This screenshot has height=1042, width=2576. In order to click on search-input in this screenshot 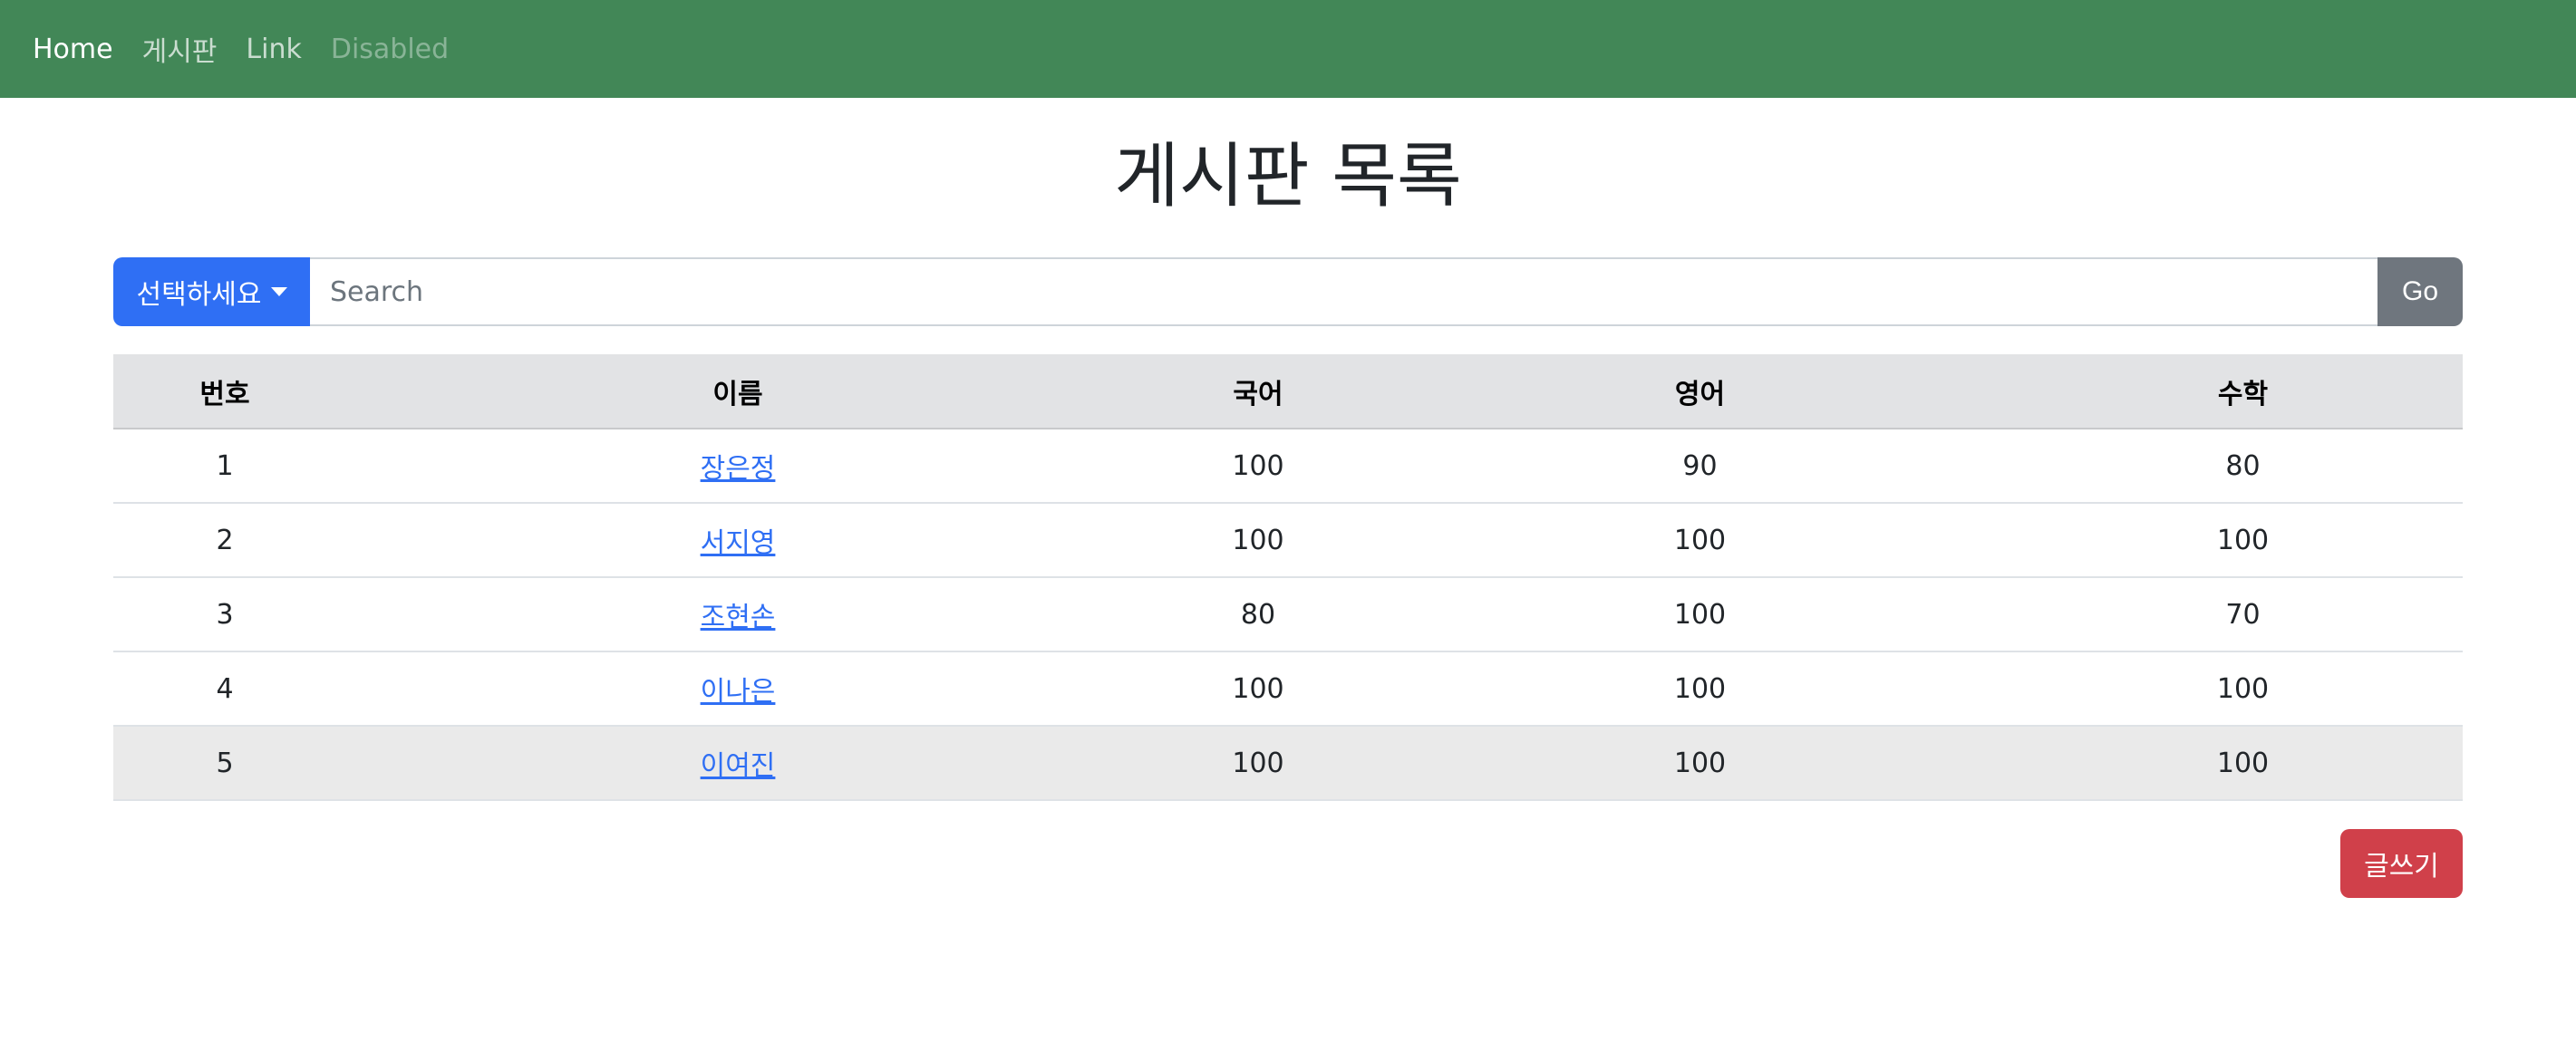, I will do `click(1343, 291)`.